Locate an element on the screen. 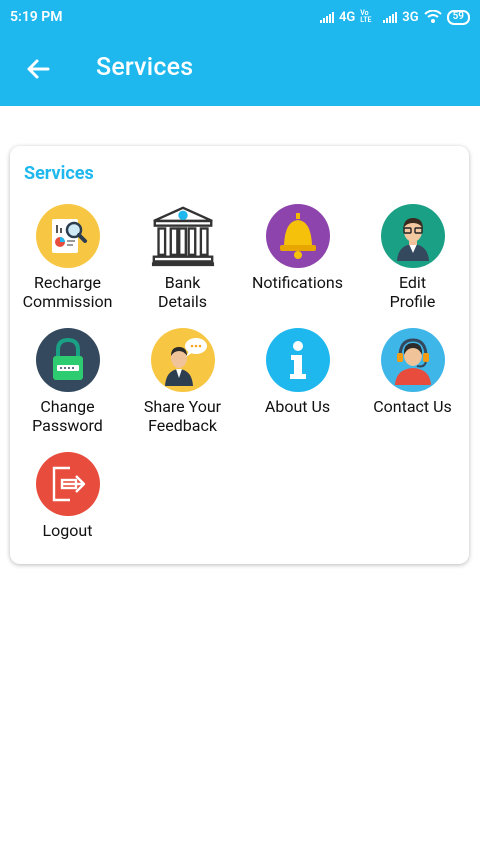  info-icon is located at coordinates (297, 360).